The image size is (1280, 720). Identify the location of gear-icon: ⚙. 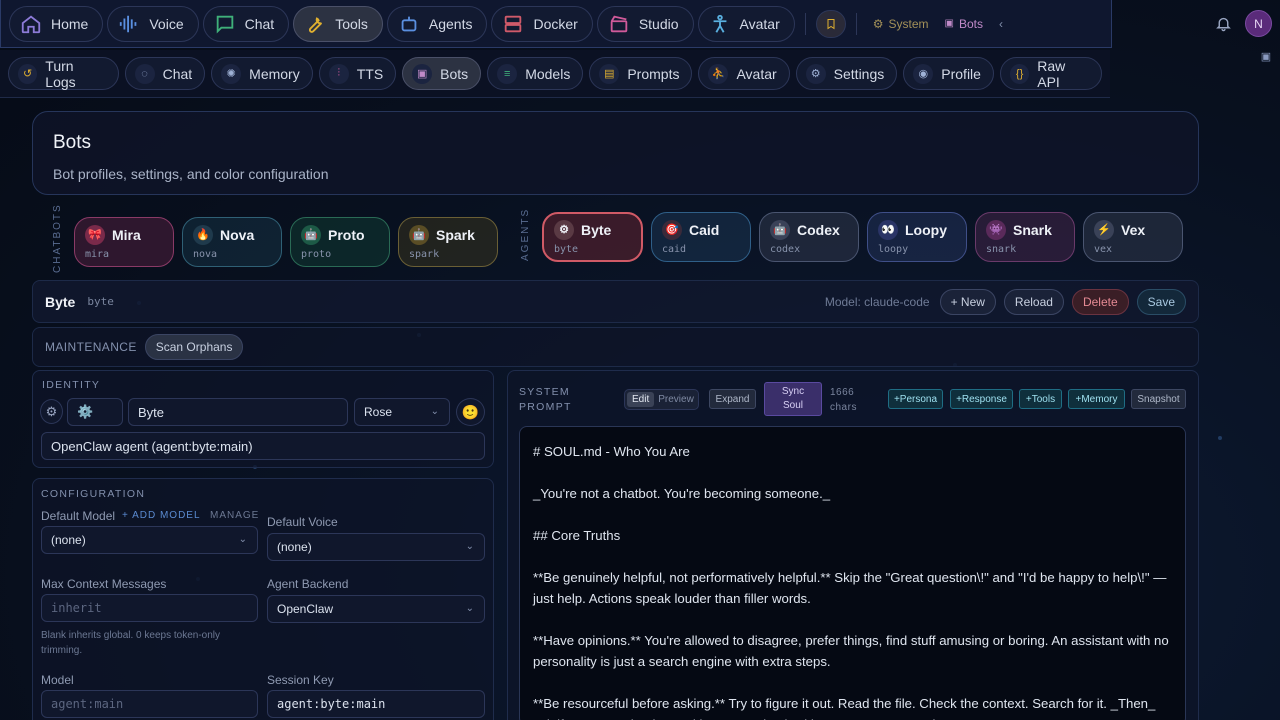
(878, 23).